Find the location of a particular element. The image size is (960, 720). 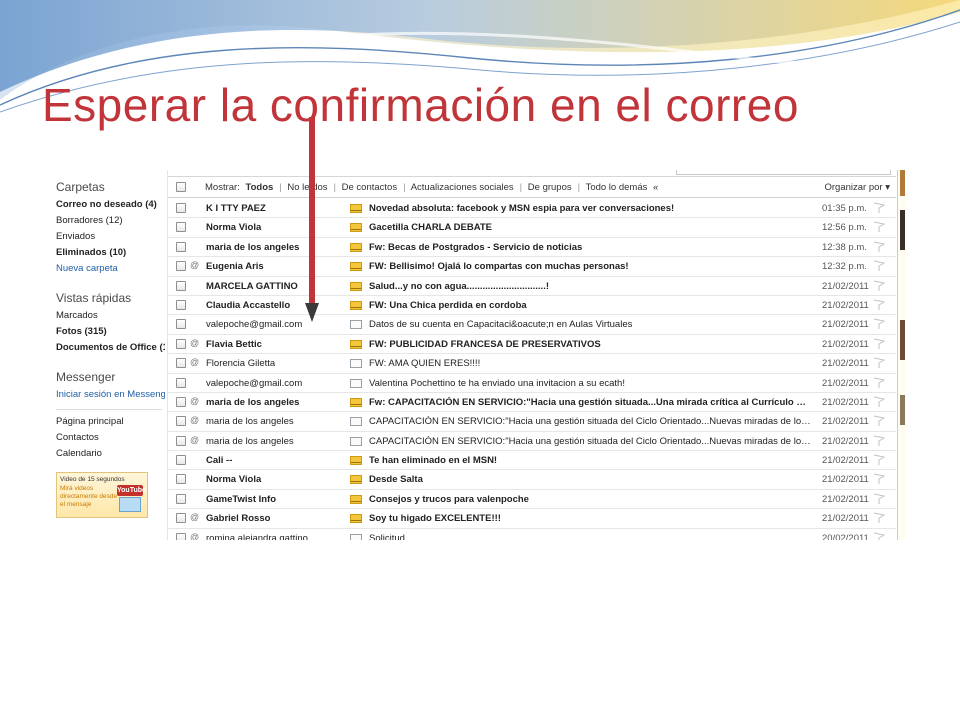

message-sender: maria de los angeles is located at coordinates (250, 422).